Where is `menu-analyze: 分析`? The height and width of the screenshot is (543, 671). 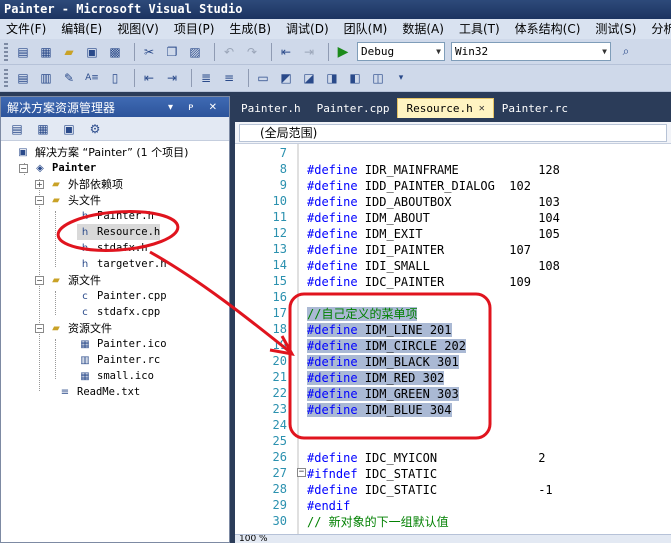
menu-analyze: 分析 is located at coordinates (658, 29).